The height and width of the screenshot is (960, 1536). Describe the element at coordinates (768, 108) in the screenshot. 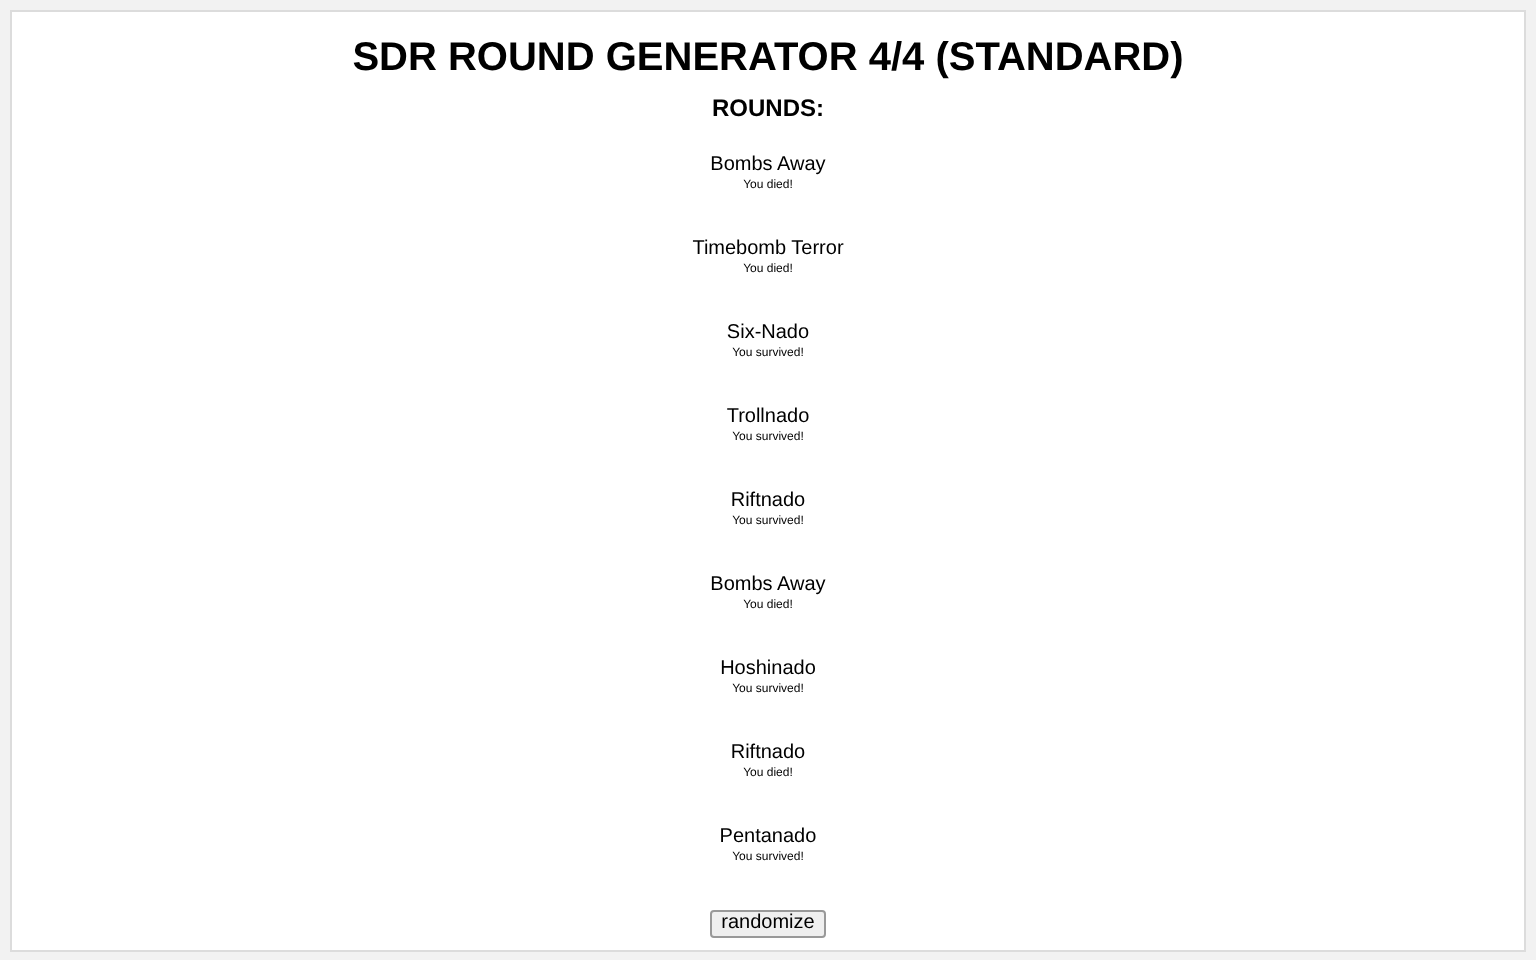

I see `rounds-heading: ROUNDS:` at that location.